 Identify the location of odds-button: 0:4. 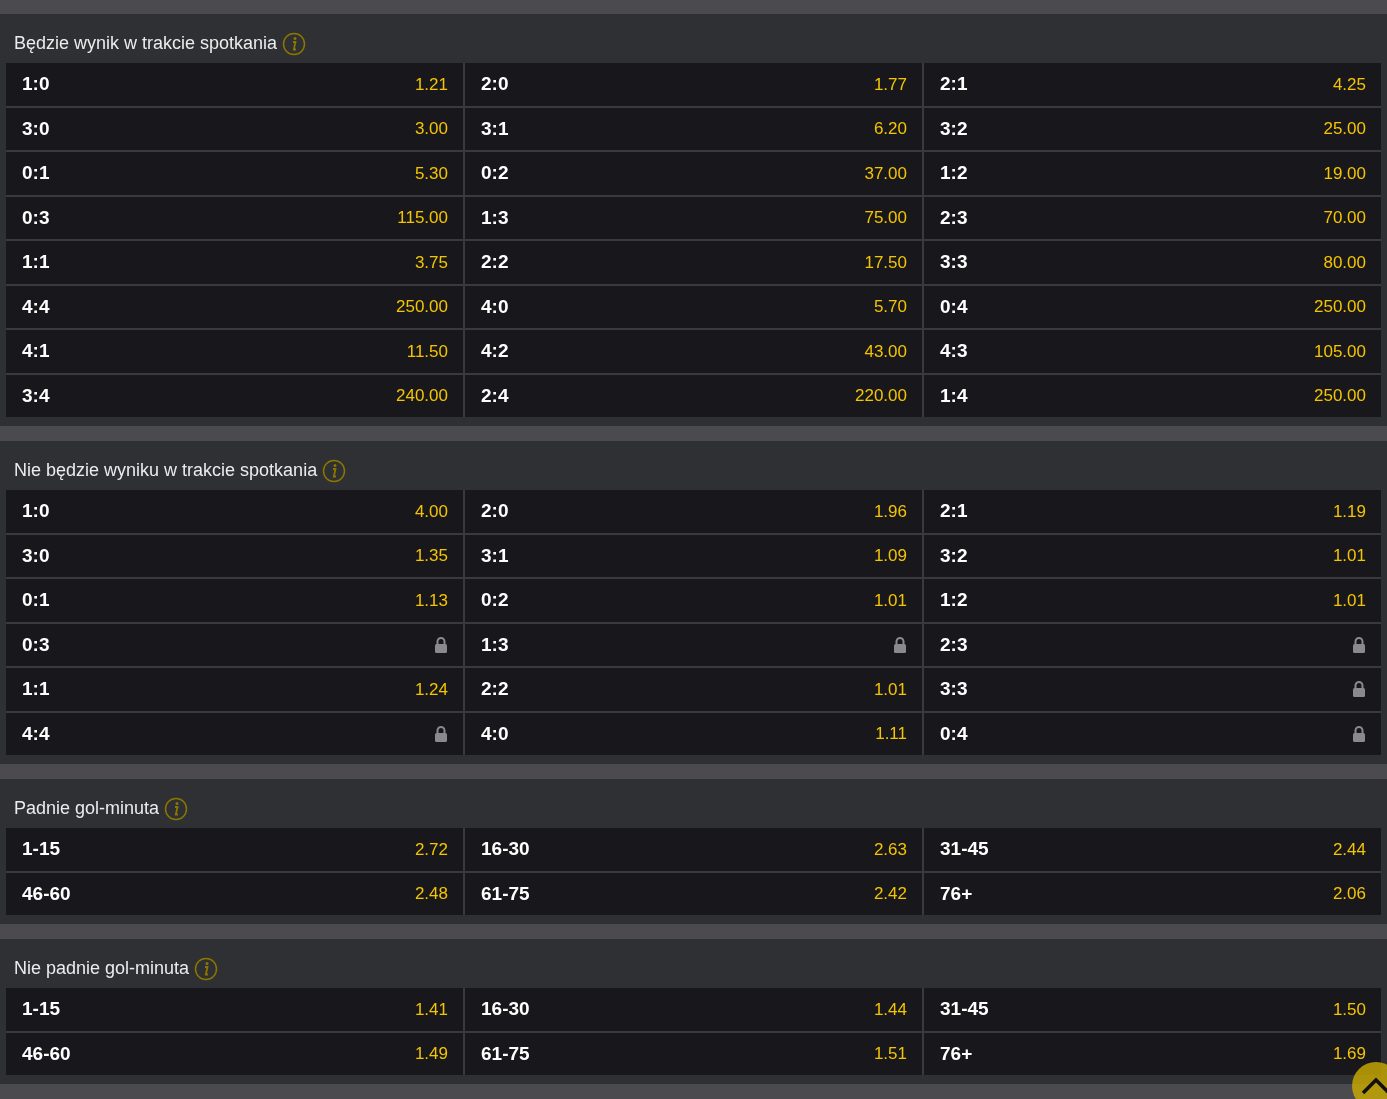
(1152, 733).